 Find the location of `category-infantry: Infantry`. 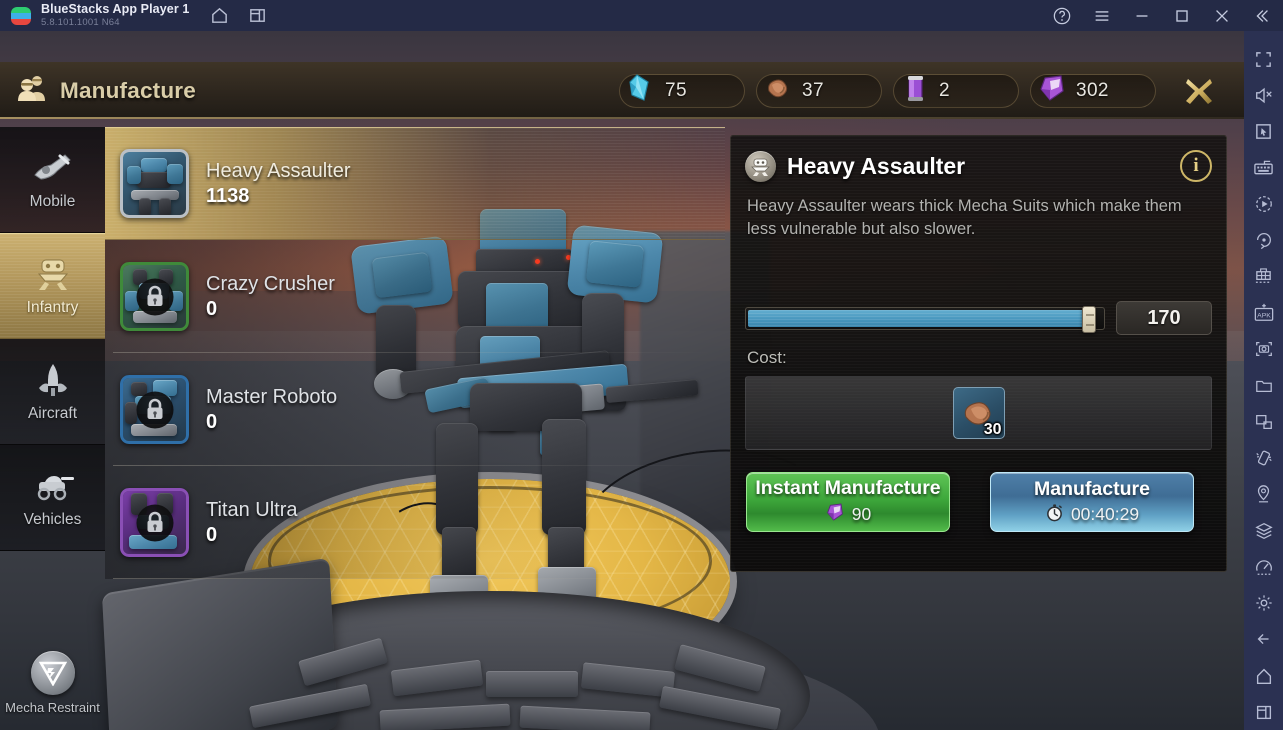

category-infantry: Infantry is located at coordinates (52, 286).